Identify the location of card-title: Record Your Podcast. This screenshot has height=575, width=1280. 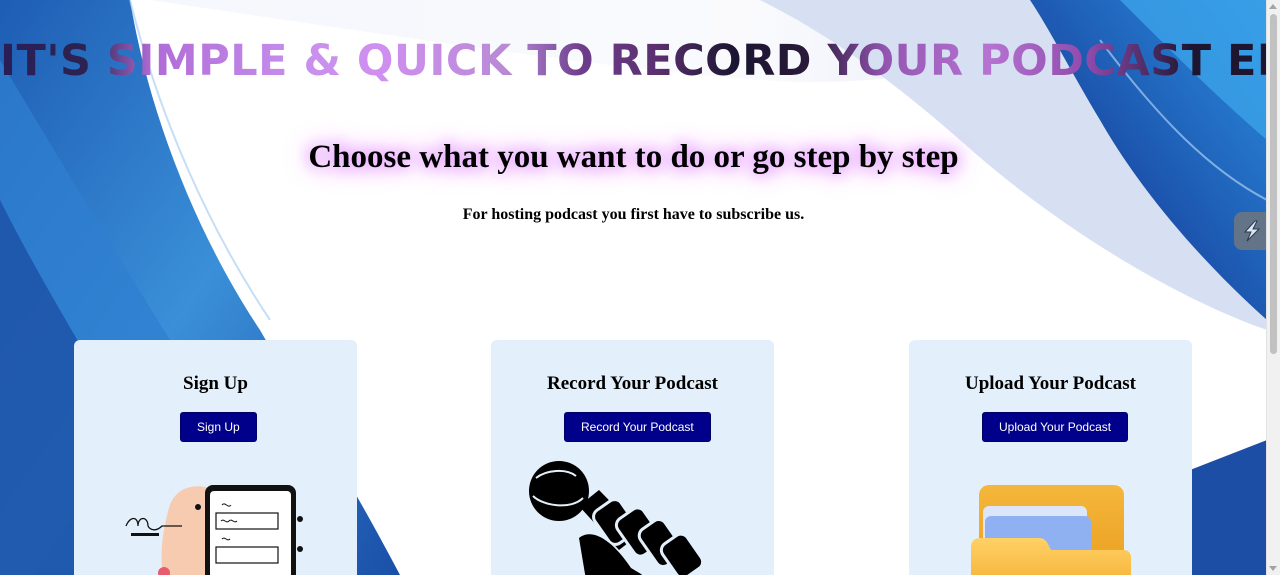
(632, 383).